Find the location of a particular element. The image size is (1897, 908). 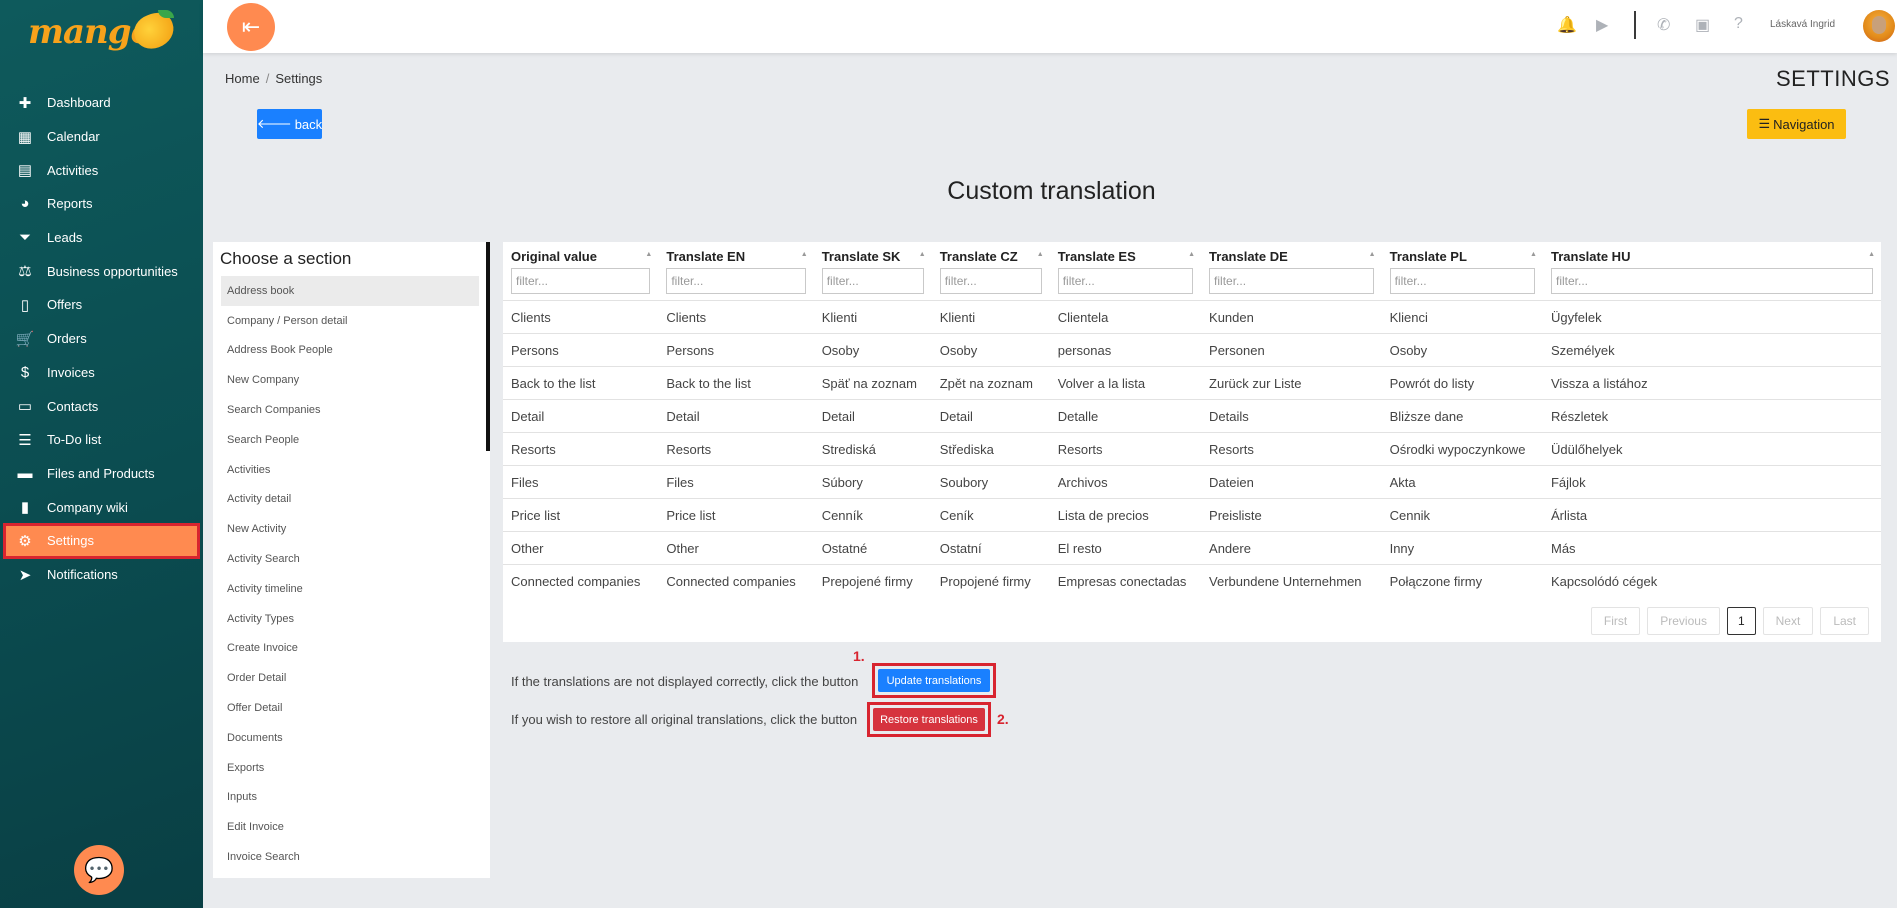

sidebar-item-files-and-products: ▬ Files and Products is located at coordinates (101, 474).